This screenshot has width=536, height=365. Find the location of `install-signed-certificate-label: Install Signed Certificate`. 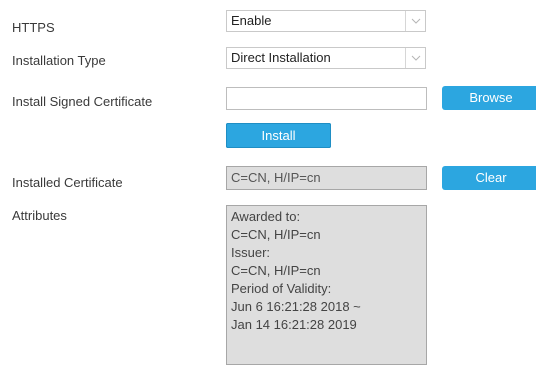

install-signed-certificate-label: Install Signed Certificate is located at coordinates (82, 101).